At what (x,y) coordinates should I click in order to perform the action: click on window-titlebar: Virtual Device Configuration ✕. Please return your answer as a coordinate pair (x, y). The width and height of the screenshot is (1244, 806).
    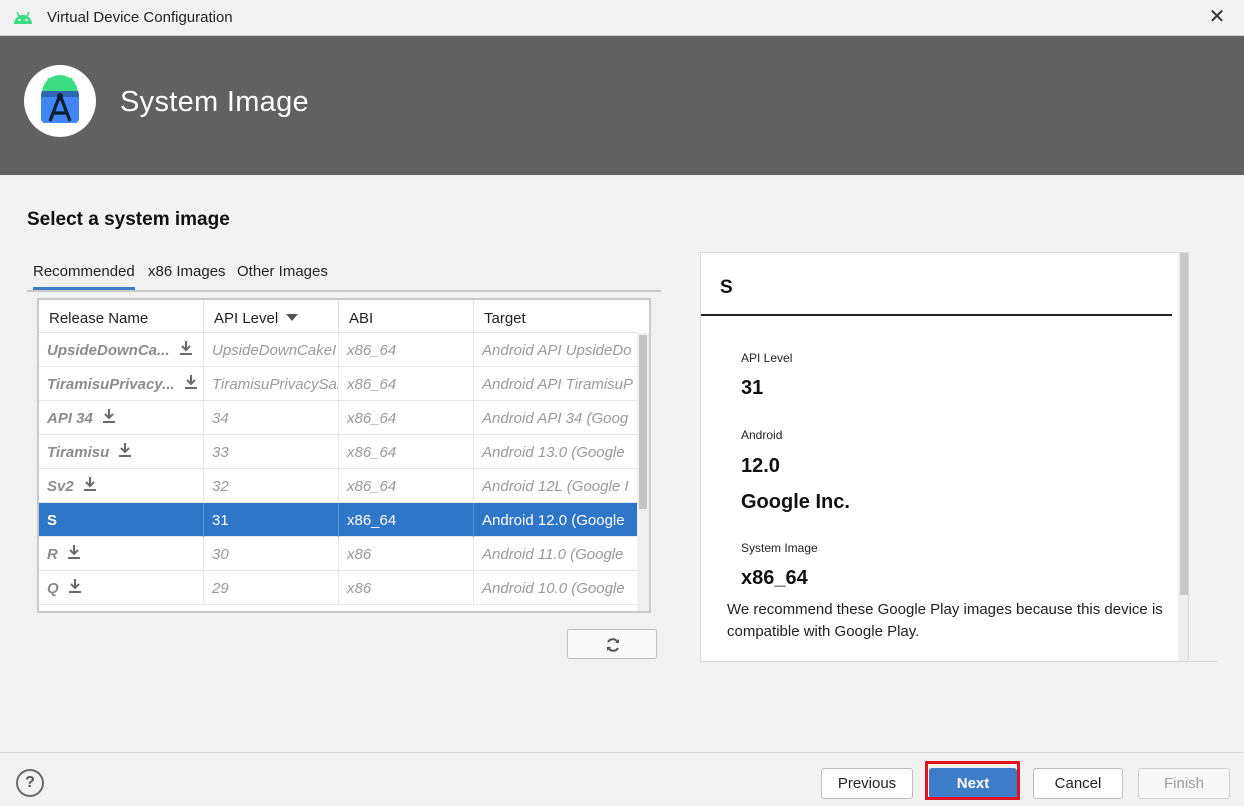
    Looking at the image, I should click on (622, 18).